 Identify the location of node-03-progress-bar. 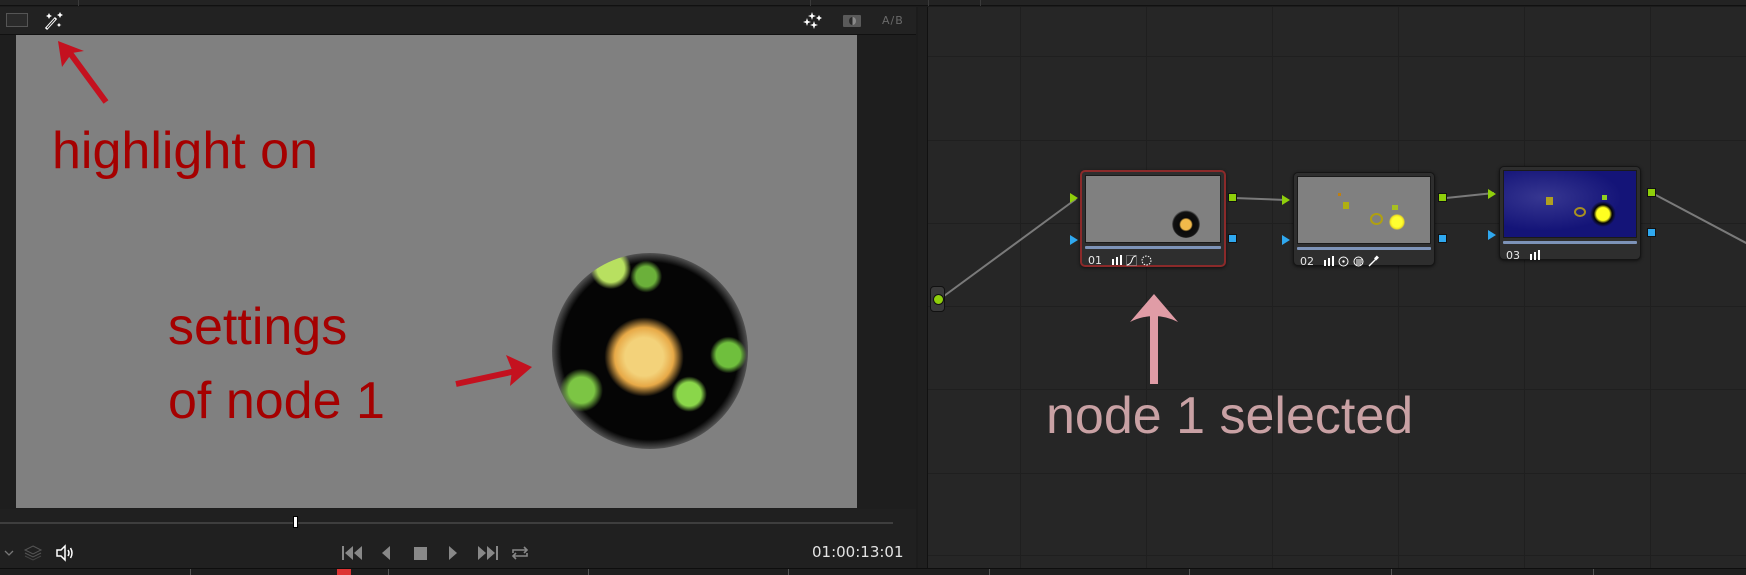
(1570, 242).